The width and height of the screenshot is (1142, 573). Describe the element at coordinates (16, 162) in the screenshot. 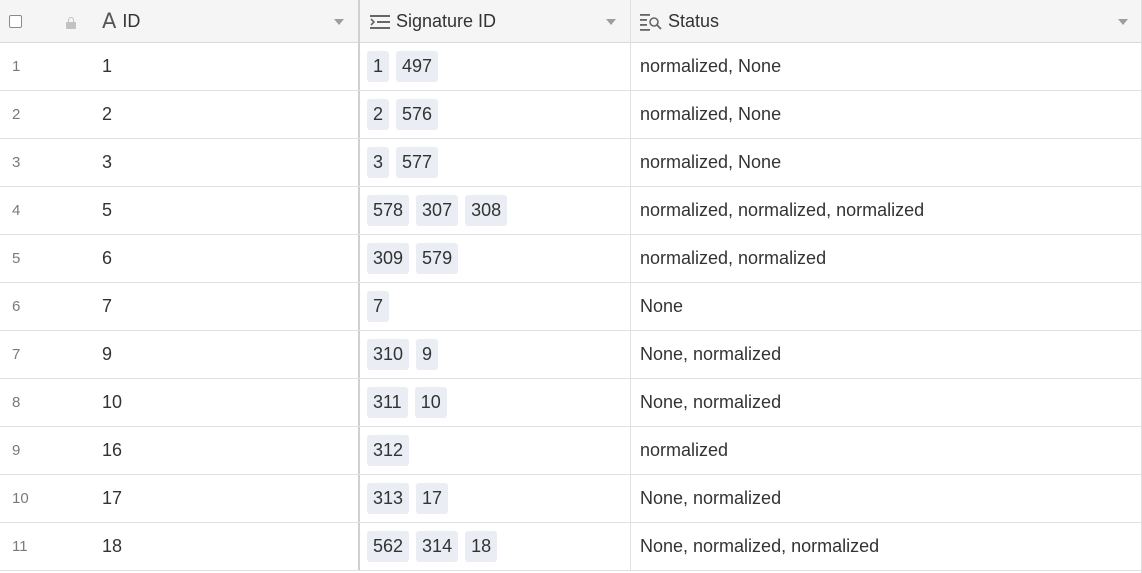

I see `row-number: 3` at that location.